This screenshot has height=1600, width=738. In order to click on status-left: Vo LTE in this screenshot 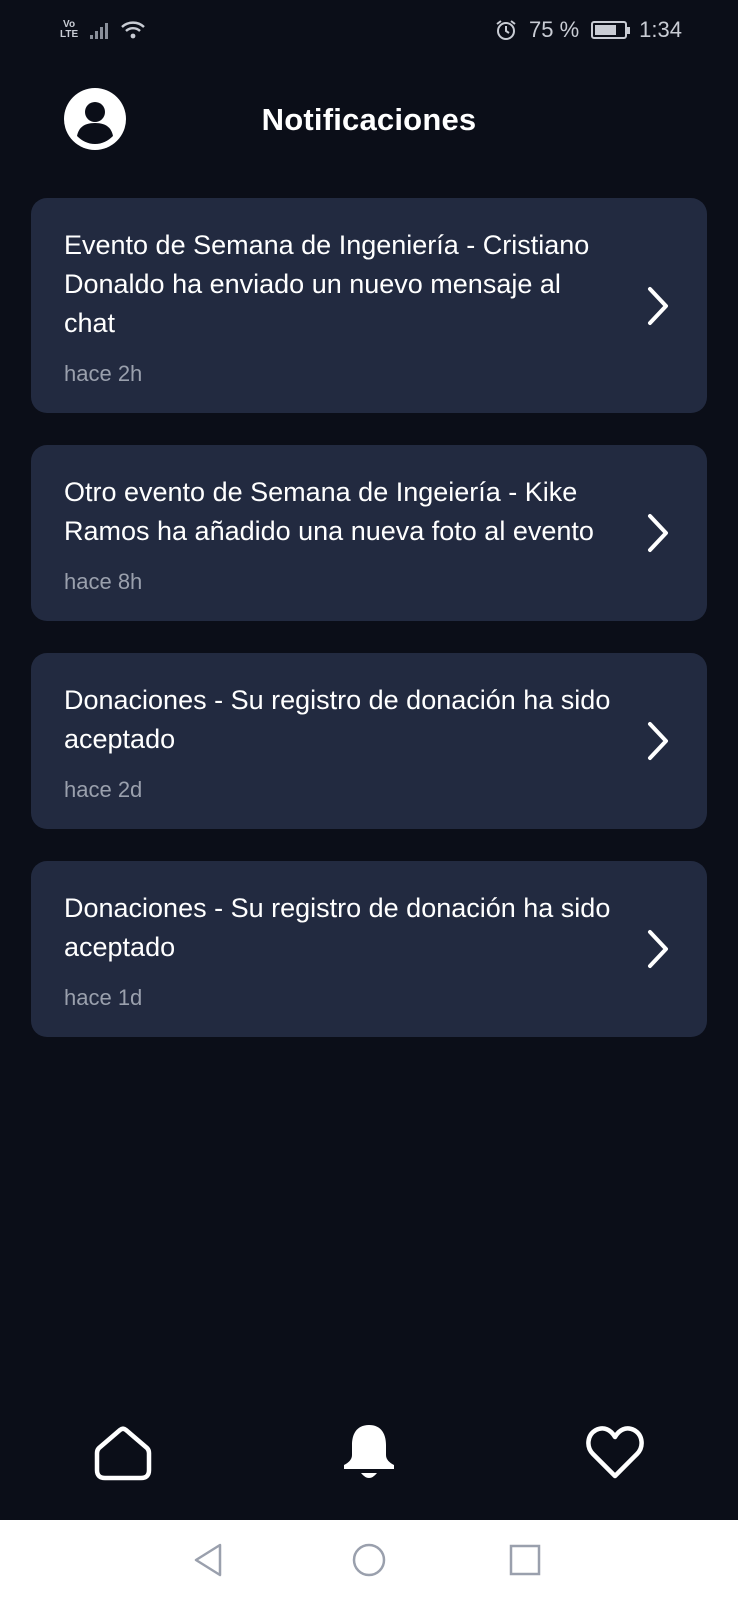, I will do `click(103, 30)`.